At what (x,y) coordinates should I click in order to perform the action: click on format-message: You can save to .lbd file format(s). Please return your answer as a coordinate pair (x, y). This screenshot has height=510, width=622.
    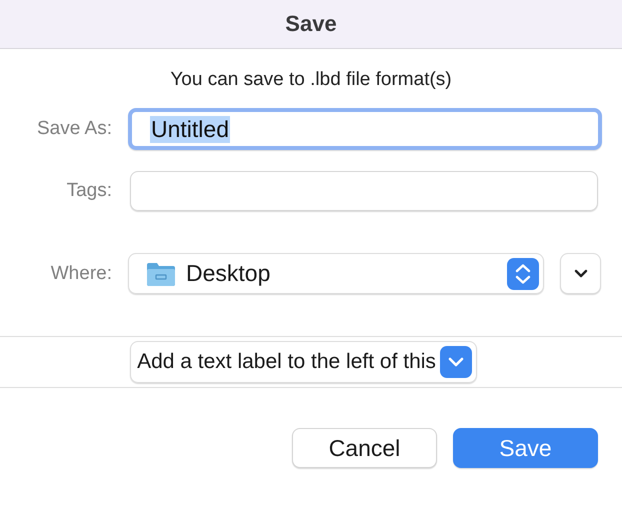
    Looking at the image, I should click on (311, 79).